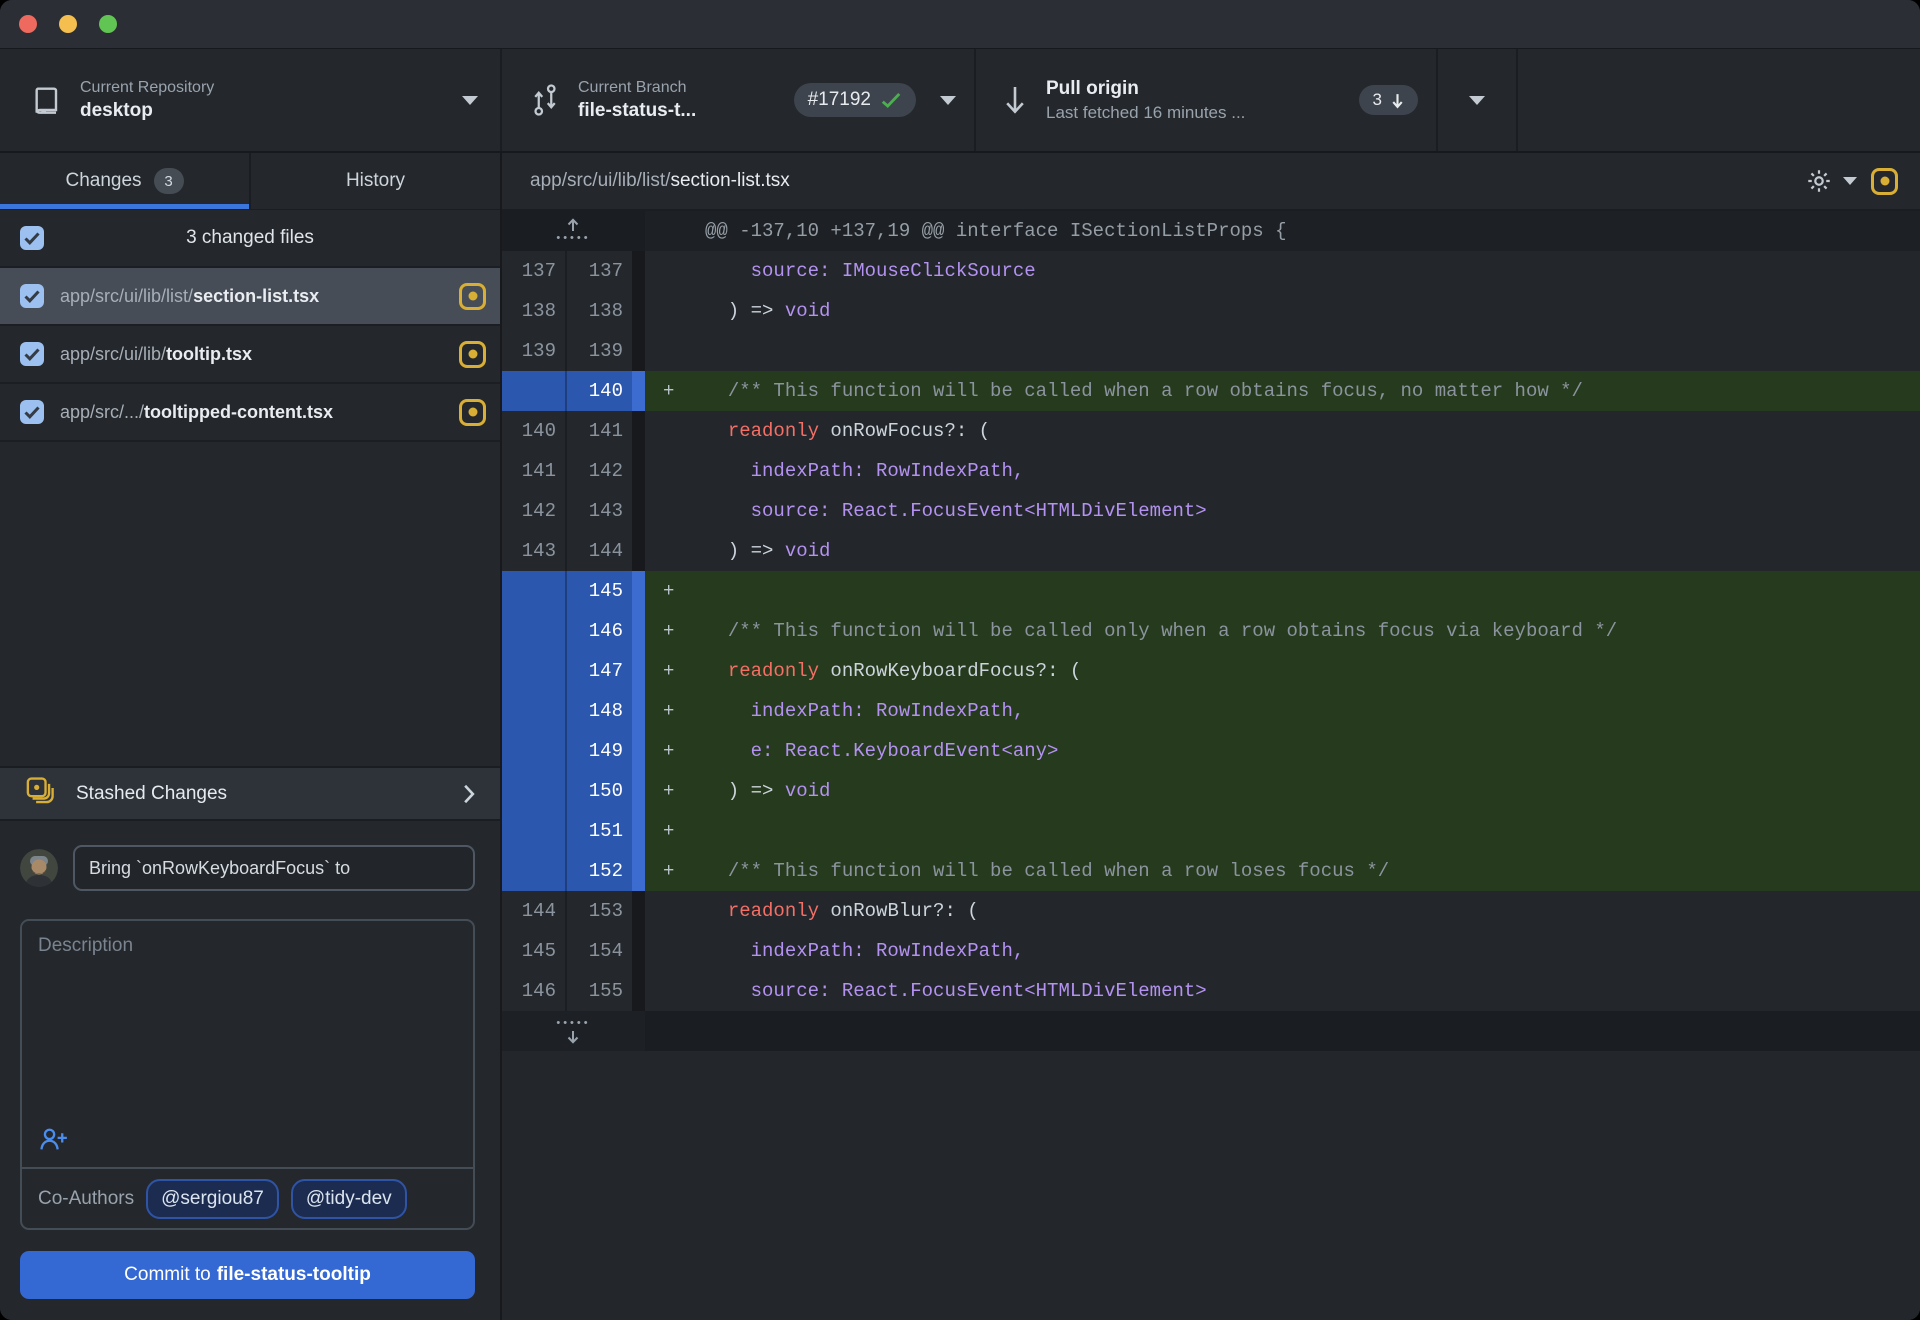  Describe the element at coordinates (251, 100) in the screenshot. I see `current-repository-button: Current Repository desktop` at that location.